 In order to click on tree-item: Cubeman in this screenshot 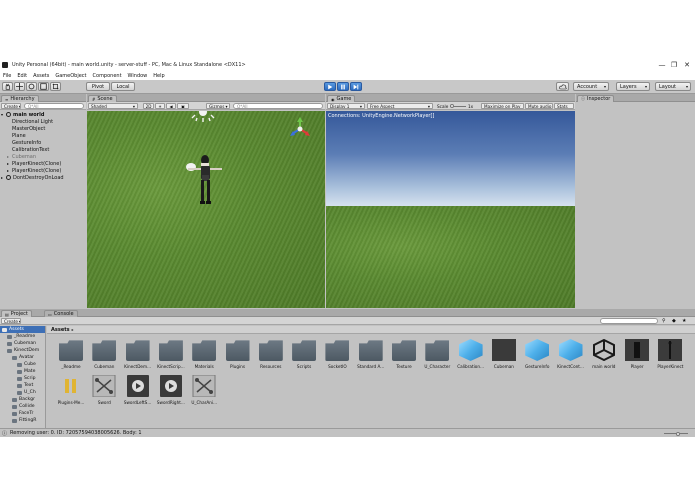, I will do `click(22, 343)`.